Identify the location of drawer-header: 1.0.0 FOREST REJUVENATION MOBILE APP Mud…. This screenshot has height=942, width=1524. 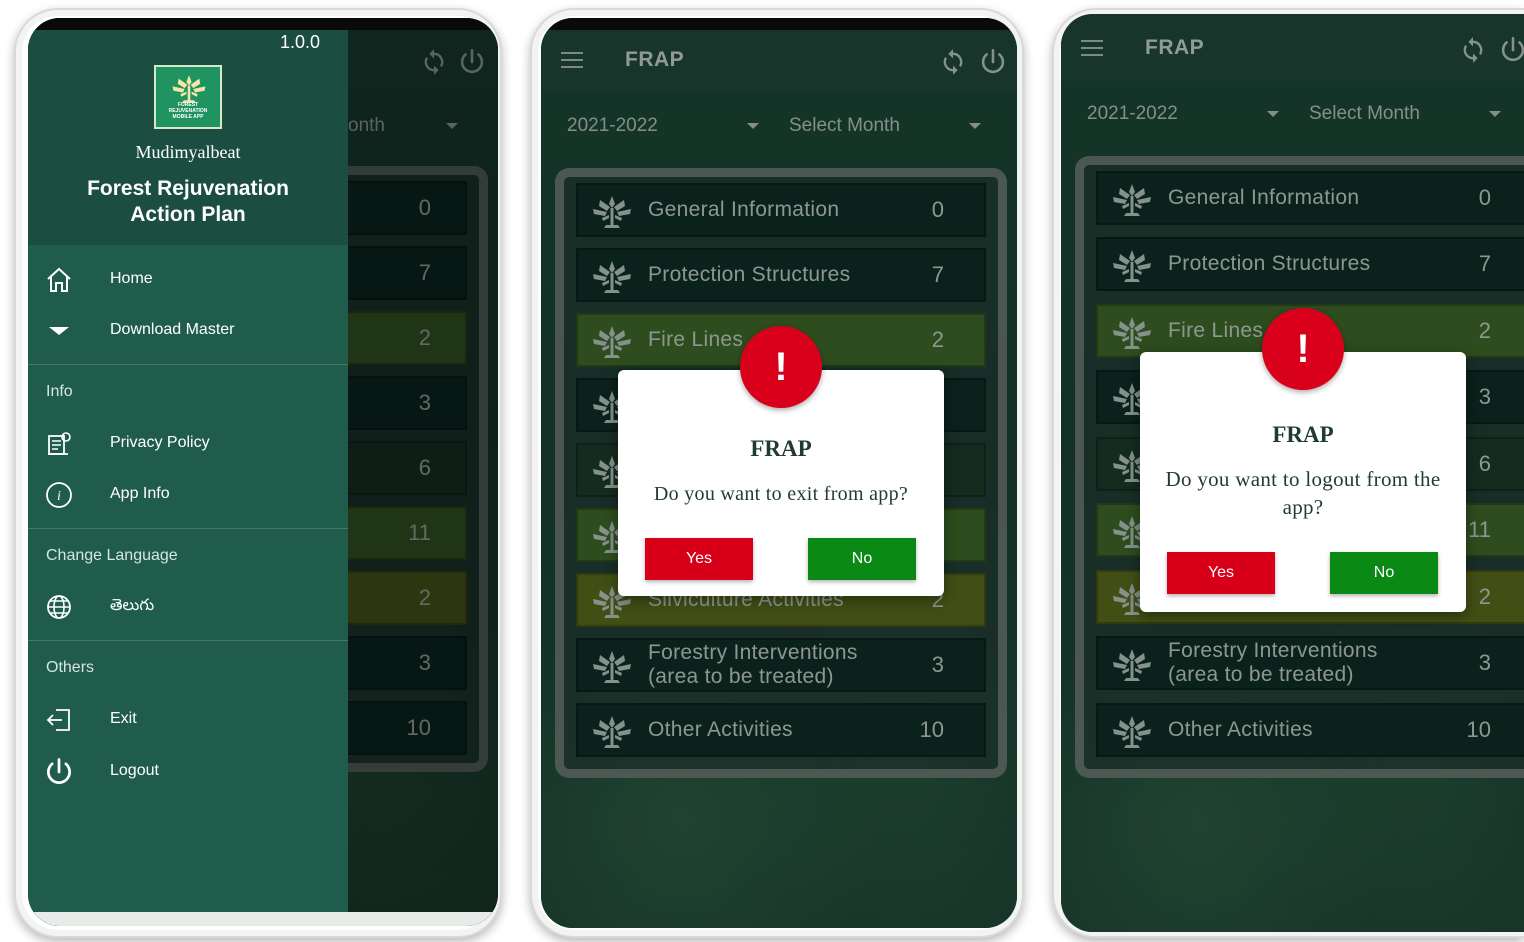
(188, 131).